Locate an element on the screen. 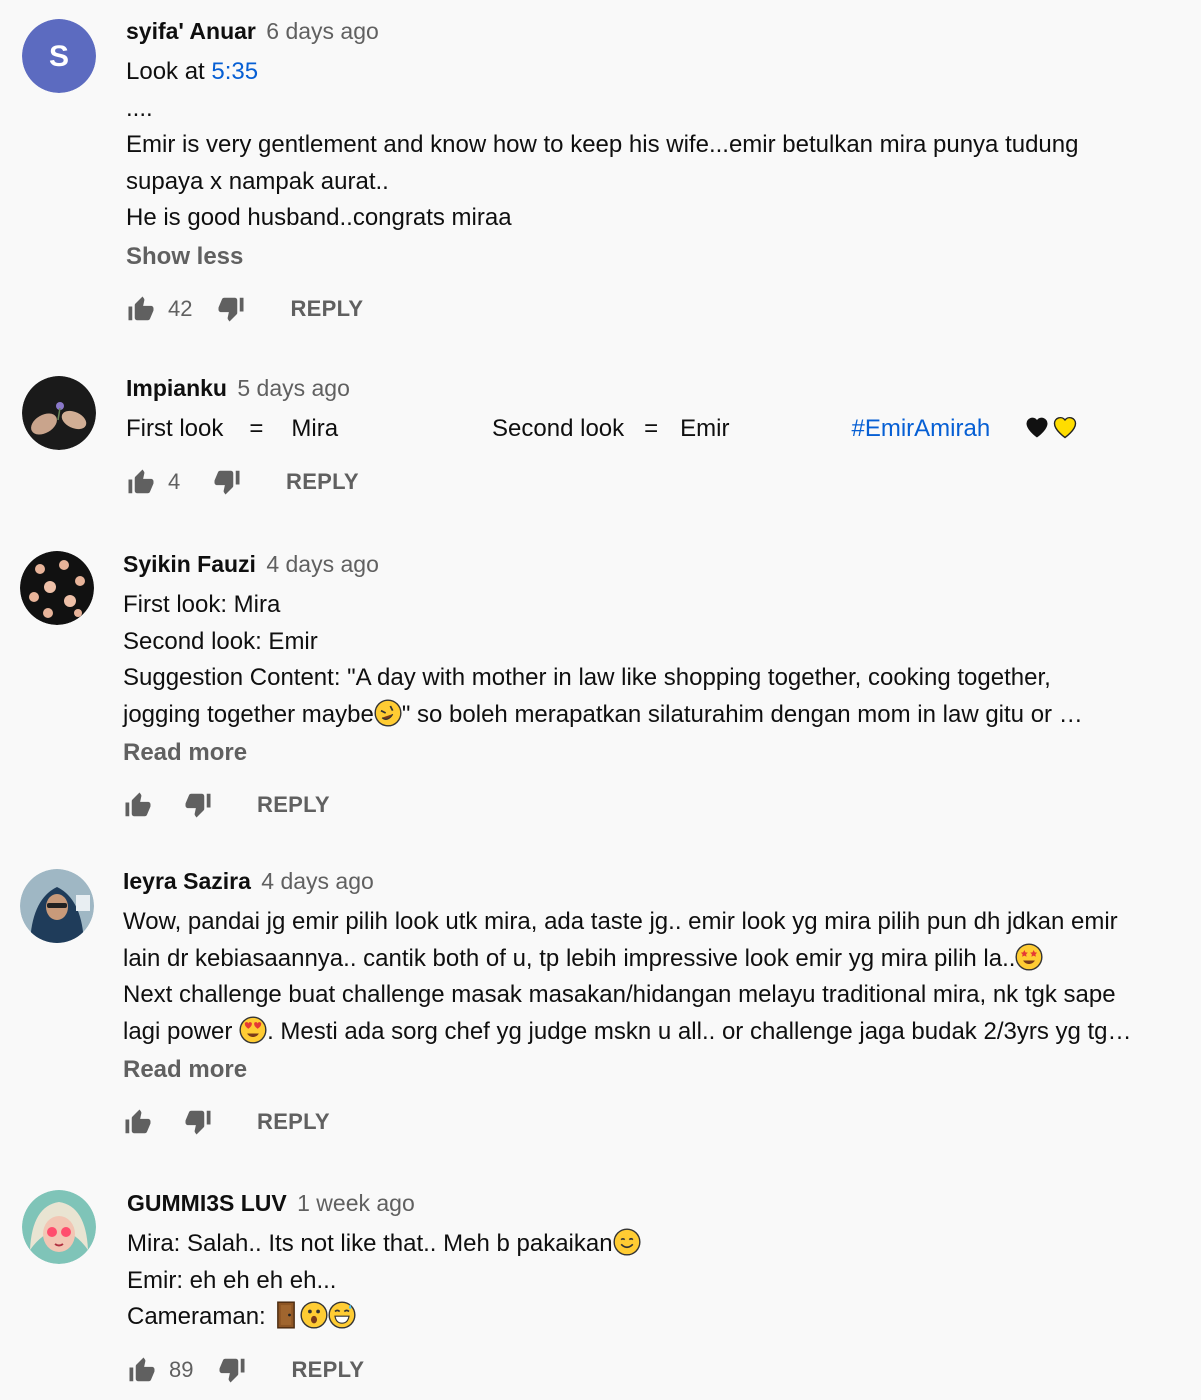  comment-timestamp: 6 days ago is located at coordinates (322, 31).